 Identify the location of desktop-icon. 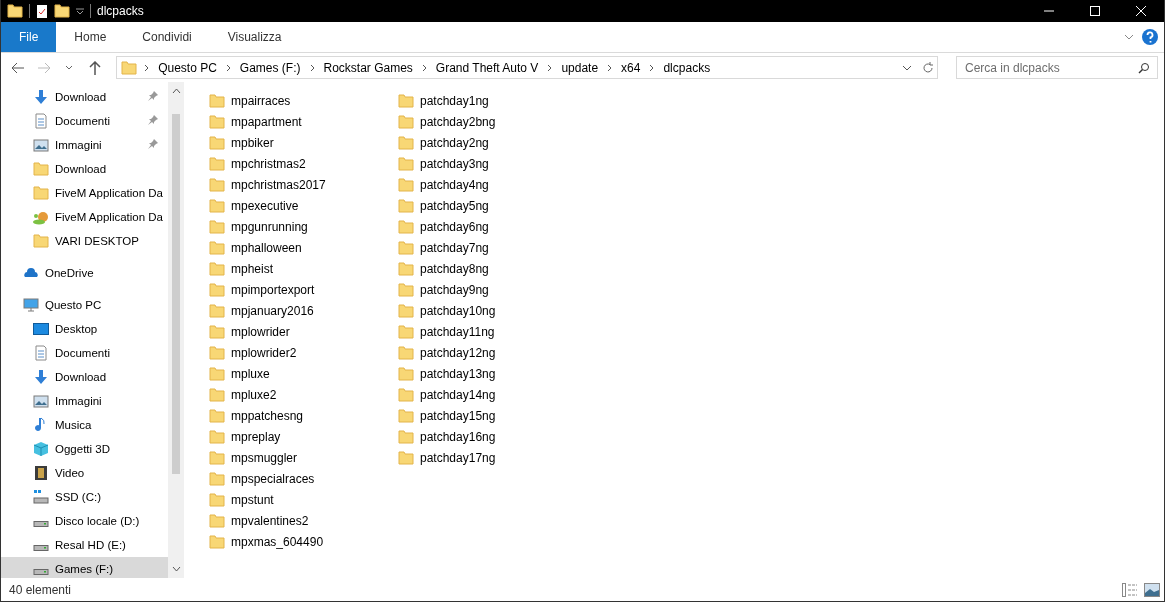
(41, 329).